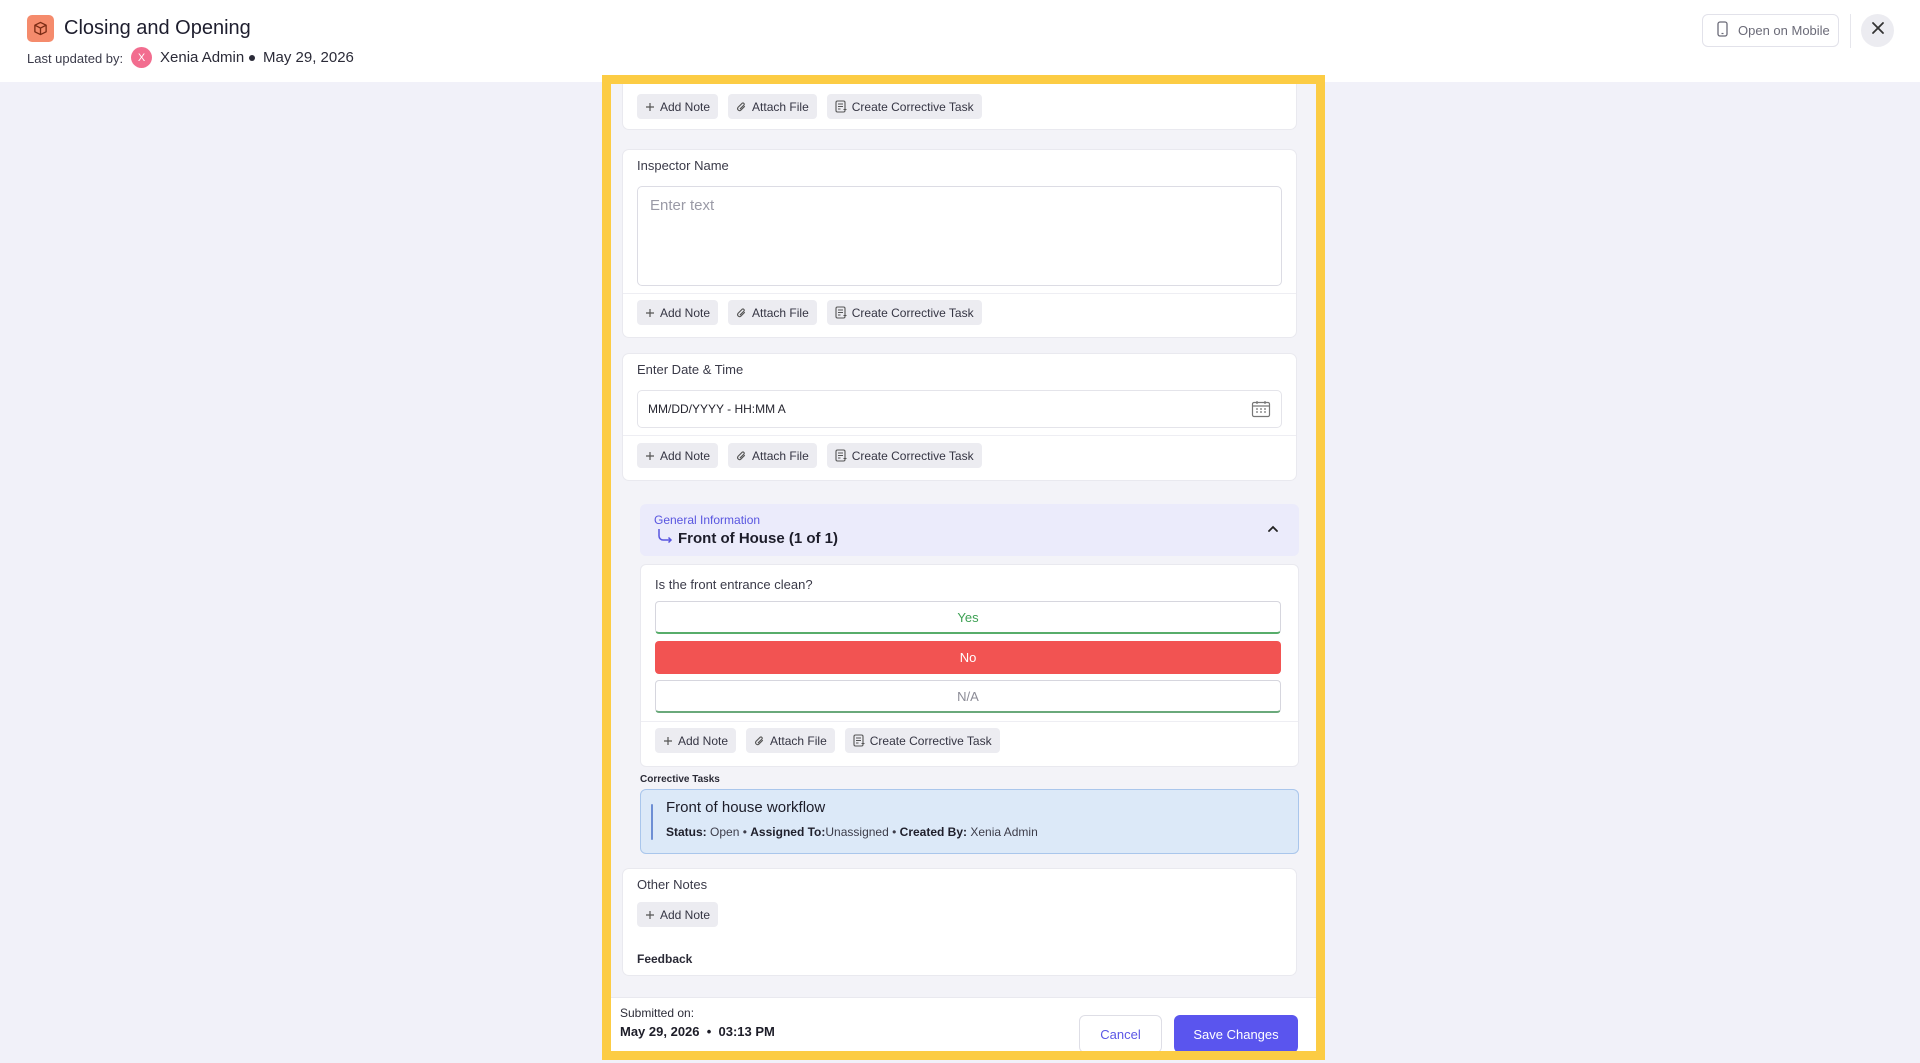  What do you see at coordinates (40, 28) in the screenshot?
I see `box-icon` at bounding box center [40, 28].